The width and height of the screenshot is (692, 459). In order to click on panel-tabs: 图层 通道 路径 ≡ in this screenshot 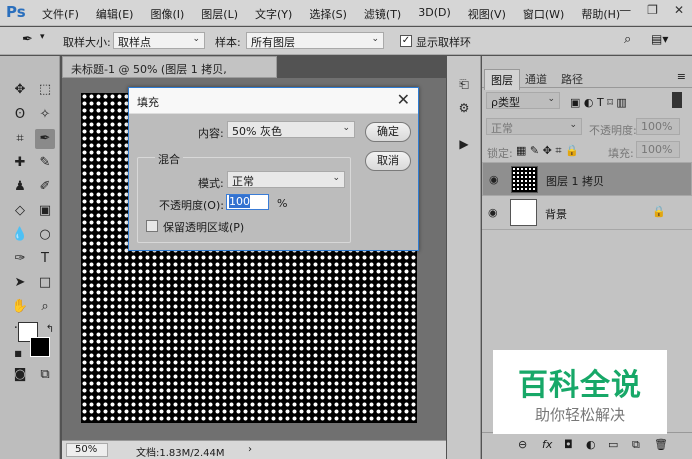, I will do `click(587, 78)`.